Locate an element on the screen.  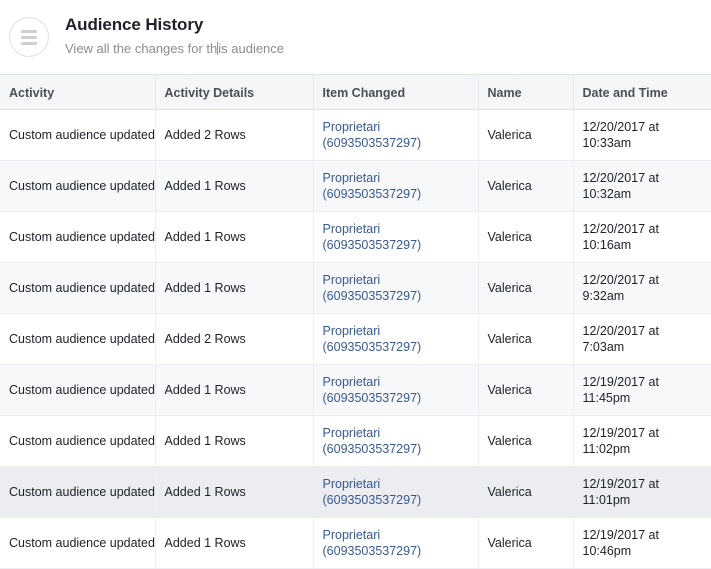
cell-date-and-time: 12/19/2017 at 11:02pm is located at coordinates (642, 441).